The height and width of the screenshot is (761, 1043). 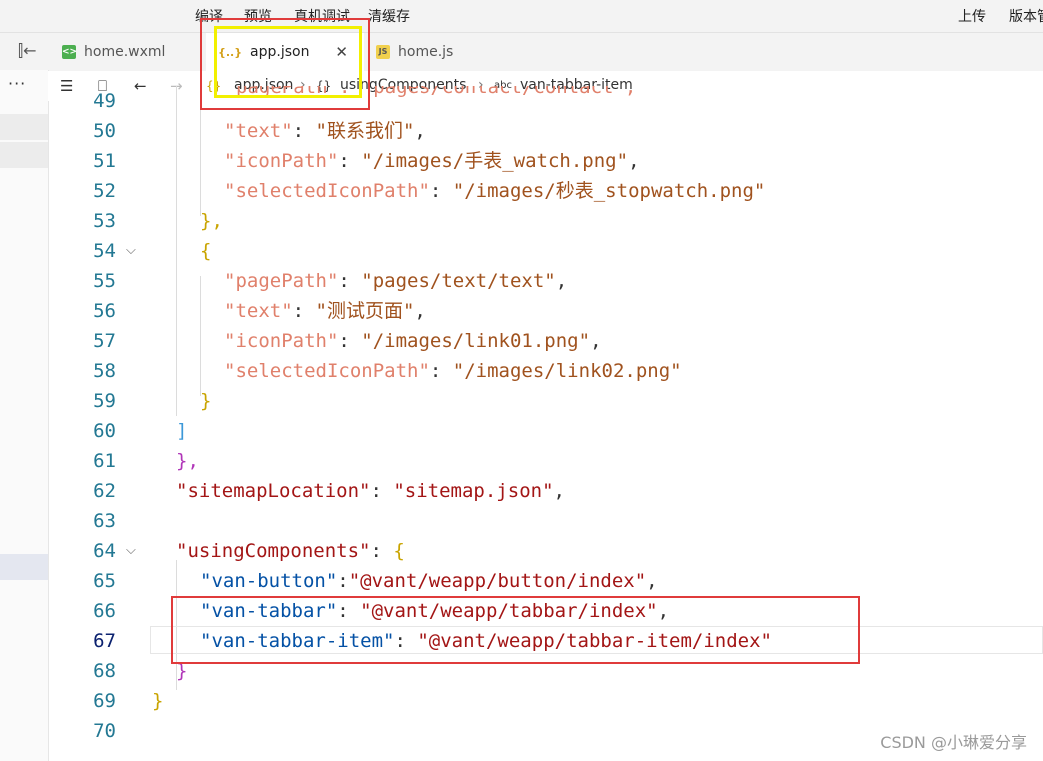 I want to click on json-value: "/images/手表_watch.png", so click(x=495, y=161).